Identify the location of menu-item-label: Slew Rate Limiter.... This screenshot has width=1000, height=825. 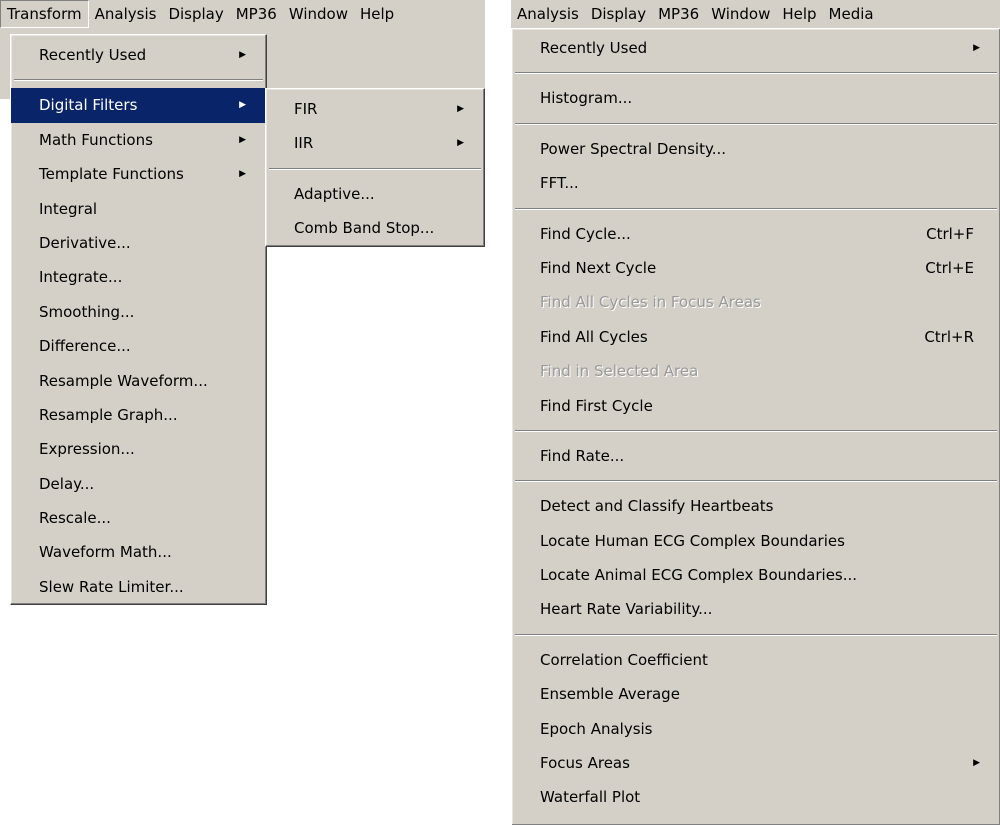
(111, 586).